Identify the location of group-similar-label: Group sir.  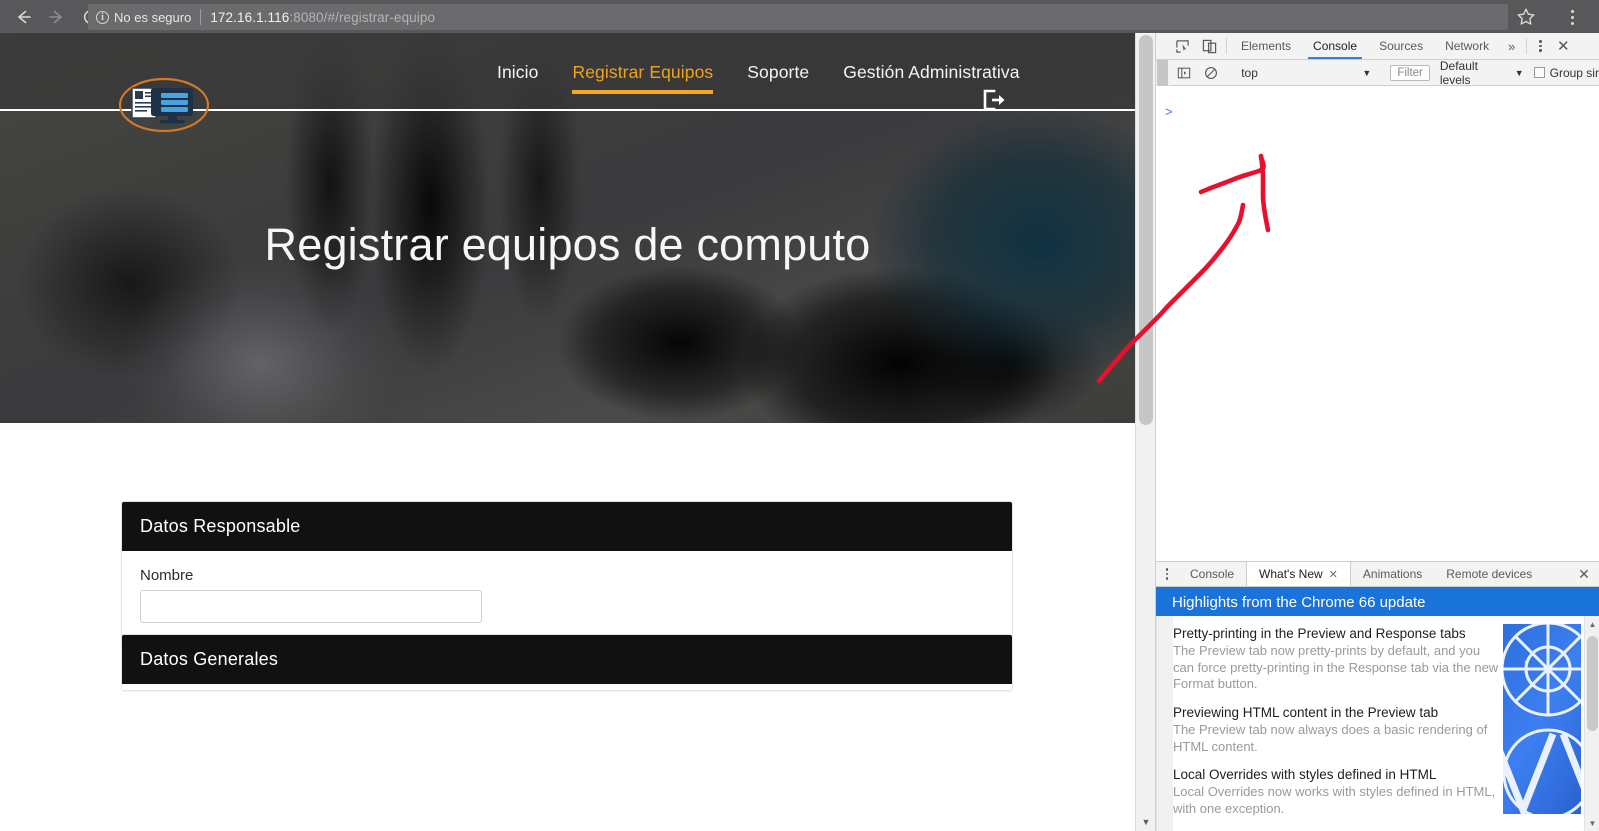
(1574, 72).